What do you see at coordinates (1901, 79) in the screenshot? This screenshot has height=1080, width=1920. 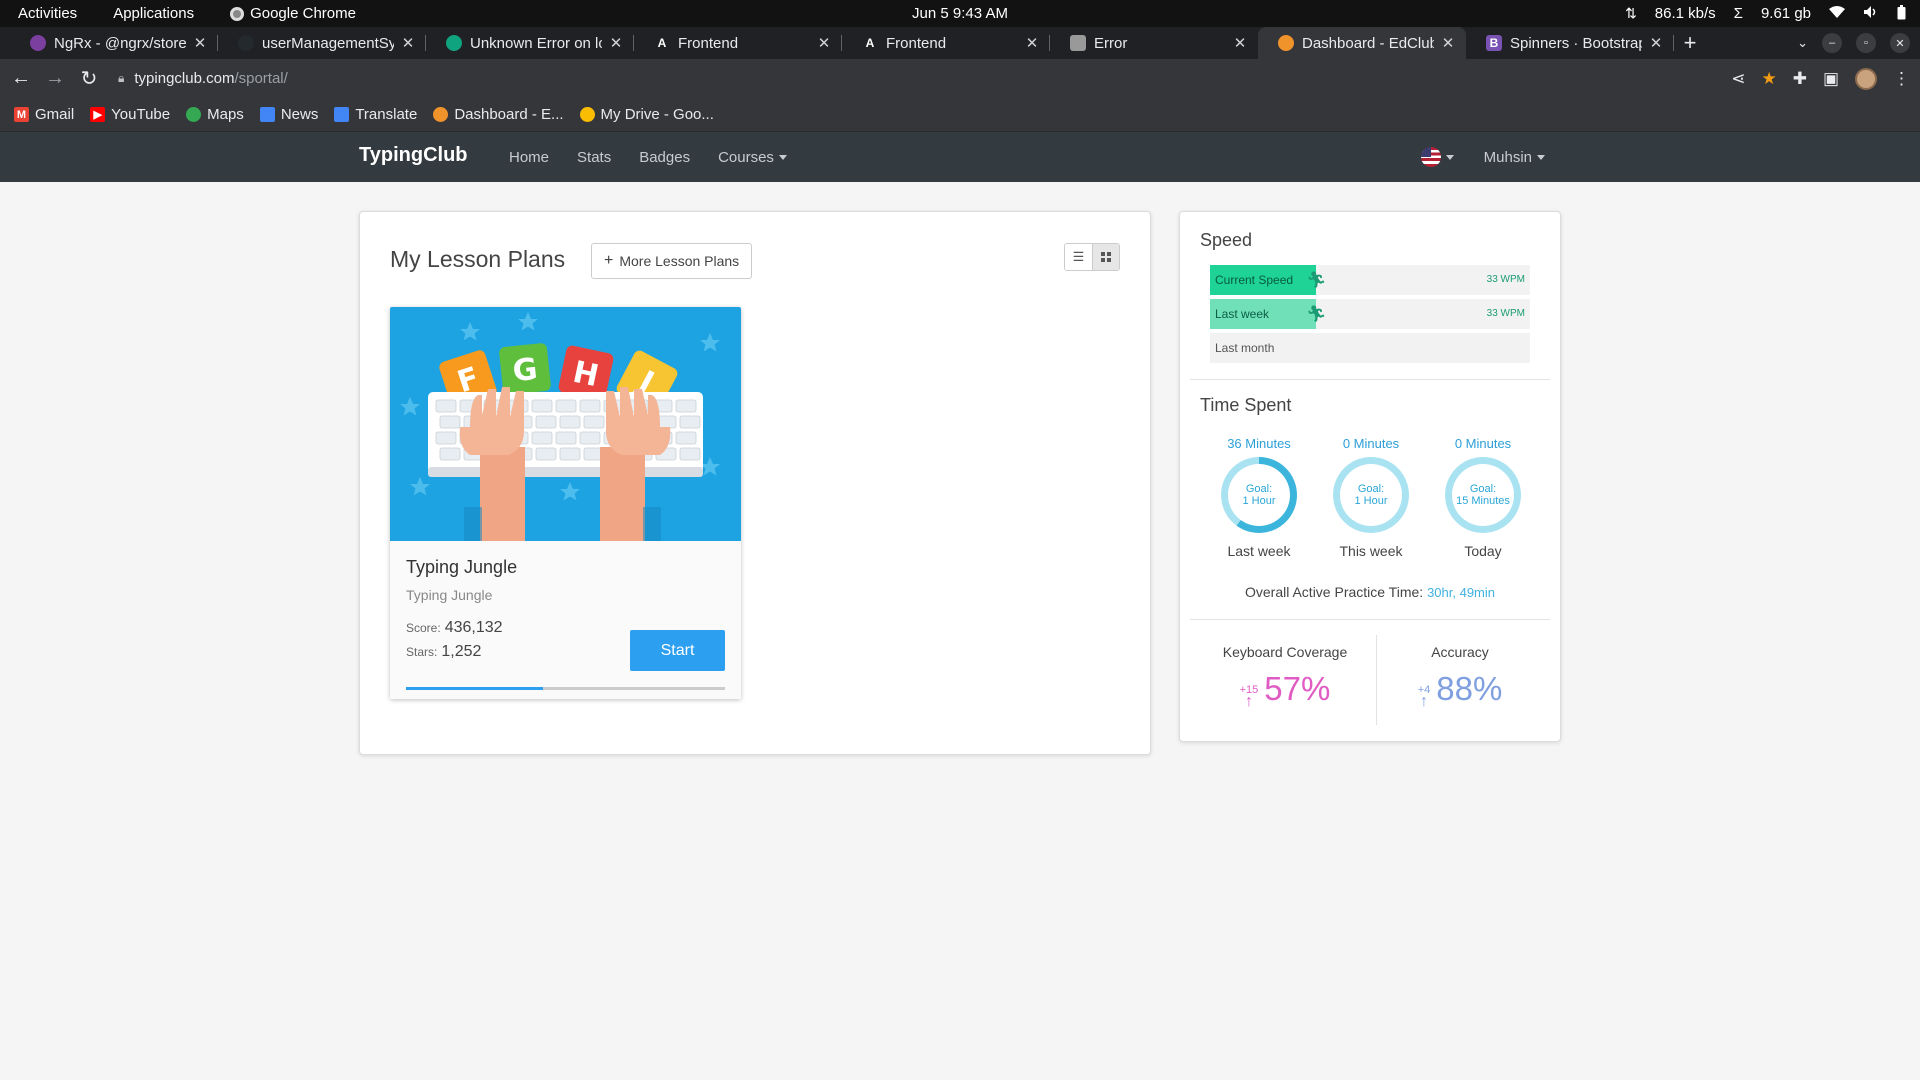 I see `chrome-menu-icon: ⋮` at bounding box center [1901, 79].